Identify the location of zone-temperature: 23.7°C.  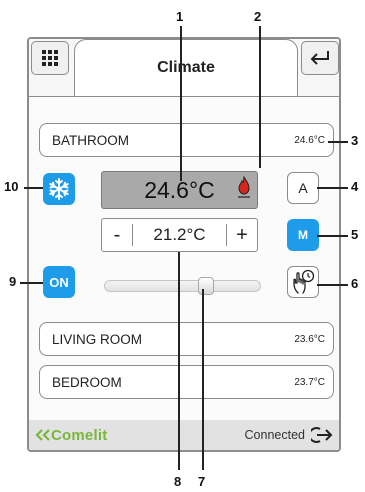
(309, 382).